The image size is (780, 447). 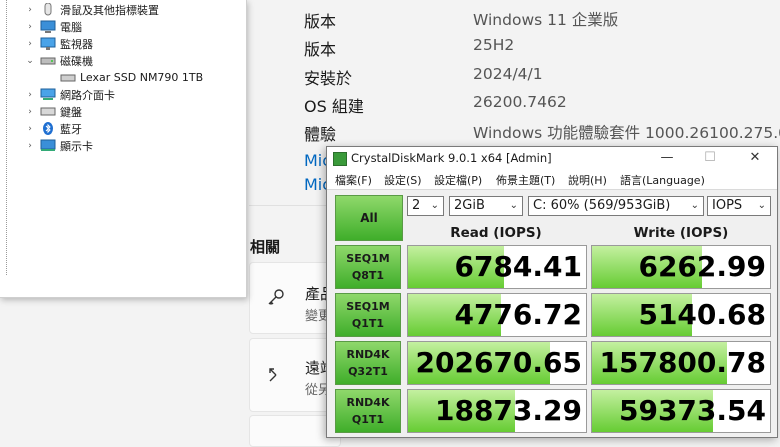 What do you see at coordinates (369, 218) in the screenshot?
I see `all-button: All` at bounding box center [369, 218].